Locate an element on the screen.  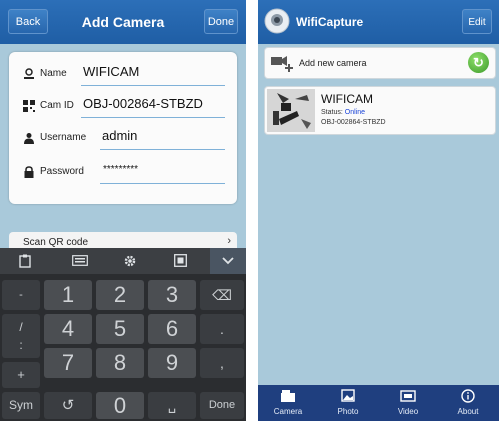
username-underline is located at coordinates (162, 149).